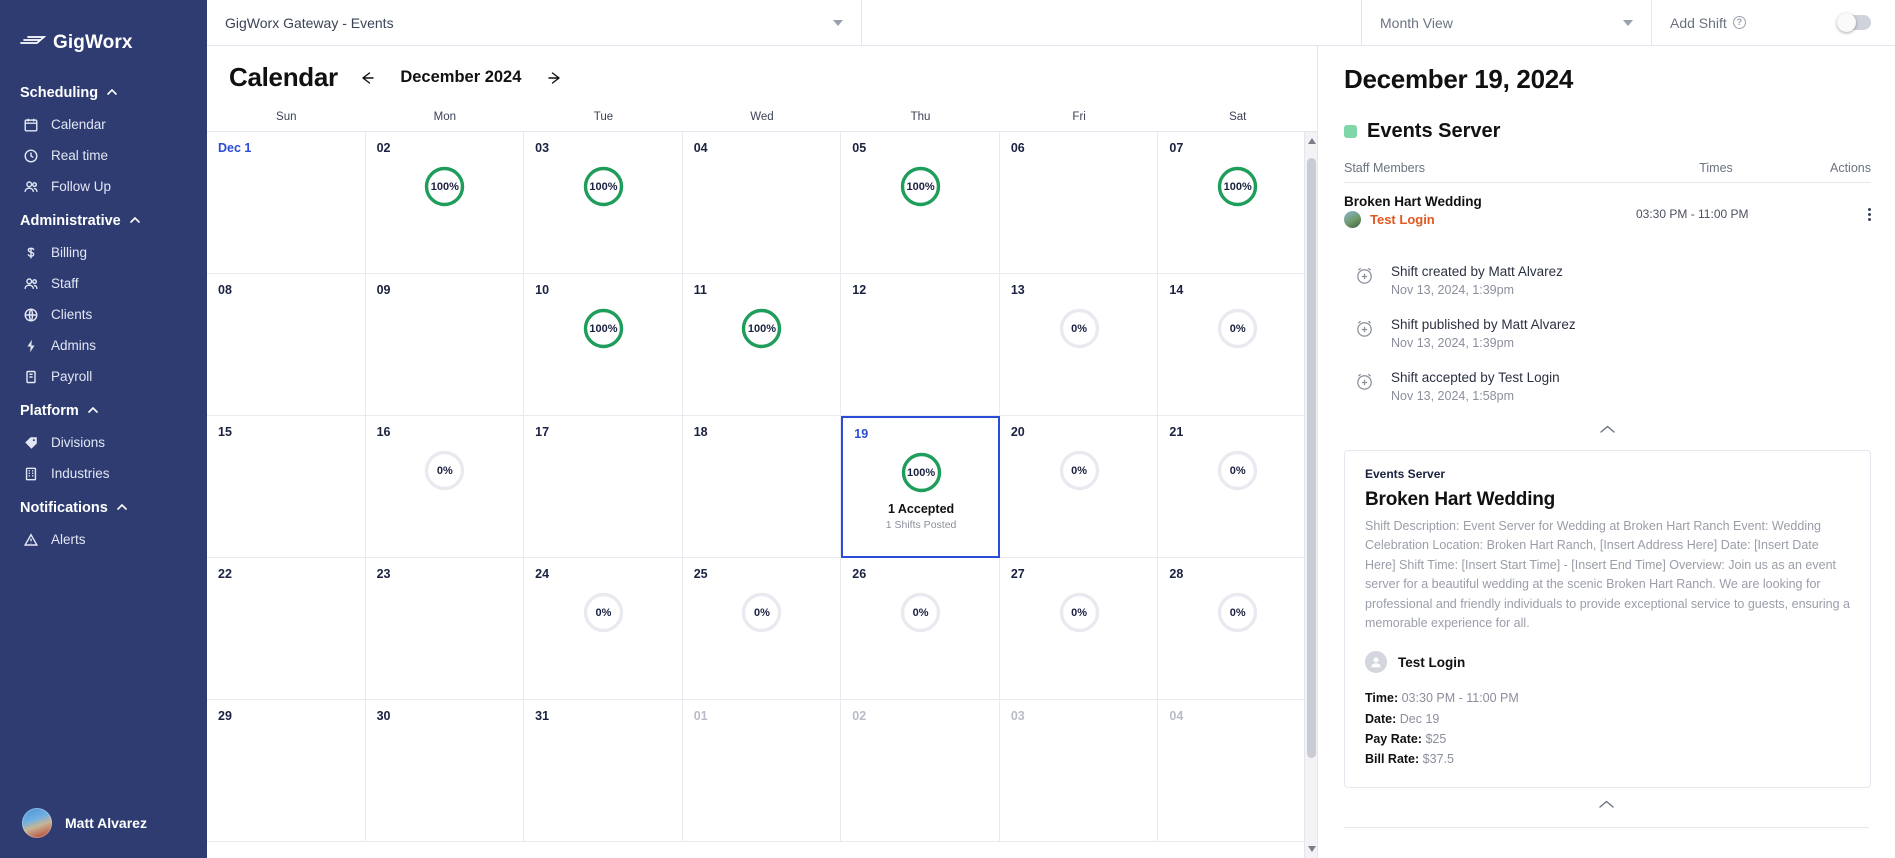 The height and width of the screenshot is (858, 1895). I want to click on calendar-day-cell: Dec 1, so click(286, 203).